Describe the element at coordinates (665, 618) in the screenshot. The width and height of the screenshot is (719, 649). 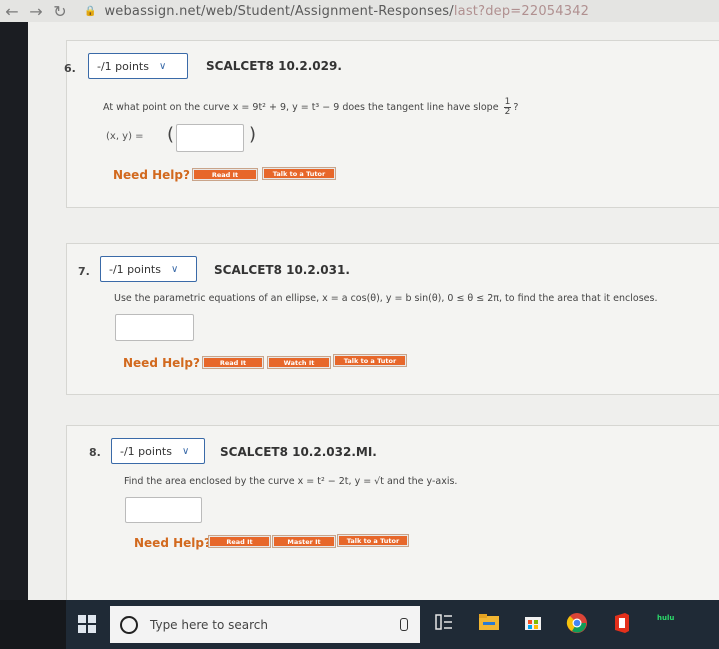
I see `hulu-label: hulu` at that location.